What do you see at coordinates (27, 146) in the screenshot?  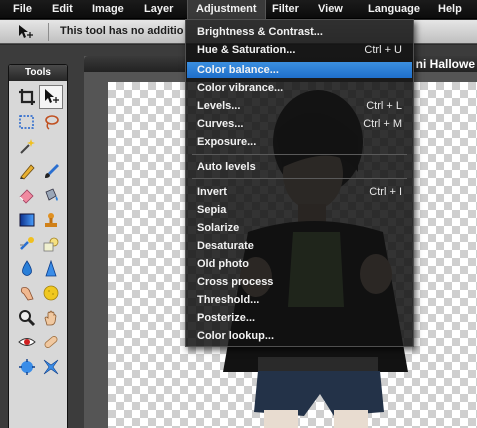 I see `magic-wand-icon` at bounding box center [27, 146].